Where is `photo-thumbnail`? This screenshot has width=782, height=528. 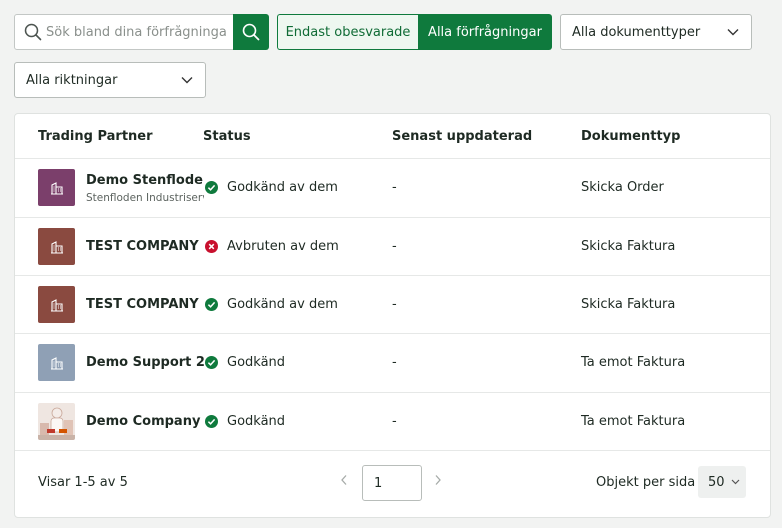
photo-thumbnail is located at coordinates (56, 421).